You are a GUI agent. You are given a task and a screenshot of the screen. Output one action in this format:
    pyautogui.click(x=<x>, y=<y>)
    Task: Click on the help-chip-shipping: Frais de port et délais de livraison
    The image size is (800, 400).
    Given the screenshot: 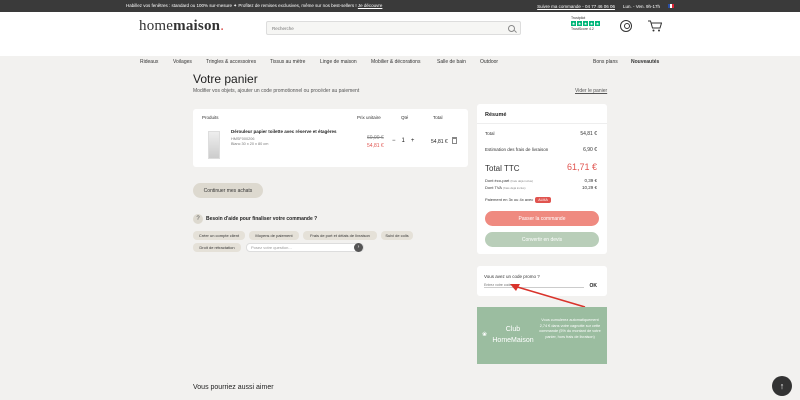 What is the action you would take?
    pyautogui.click(x=340, y=235)
    